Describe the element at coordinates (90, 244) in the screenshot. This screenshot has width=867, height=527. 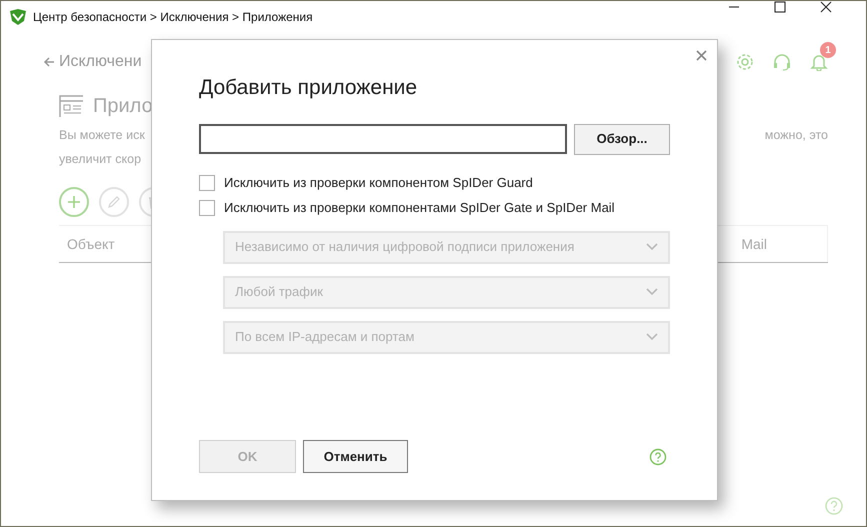
I see `column-header: Объект` at that location.